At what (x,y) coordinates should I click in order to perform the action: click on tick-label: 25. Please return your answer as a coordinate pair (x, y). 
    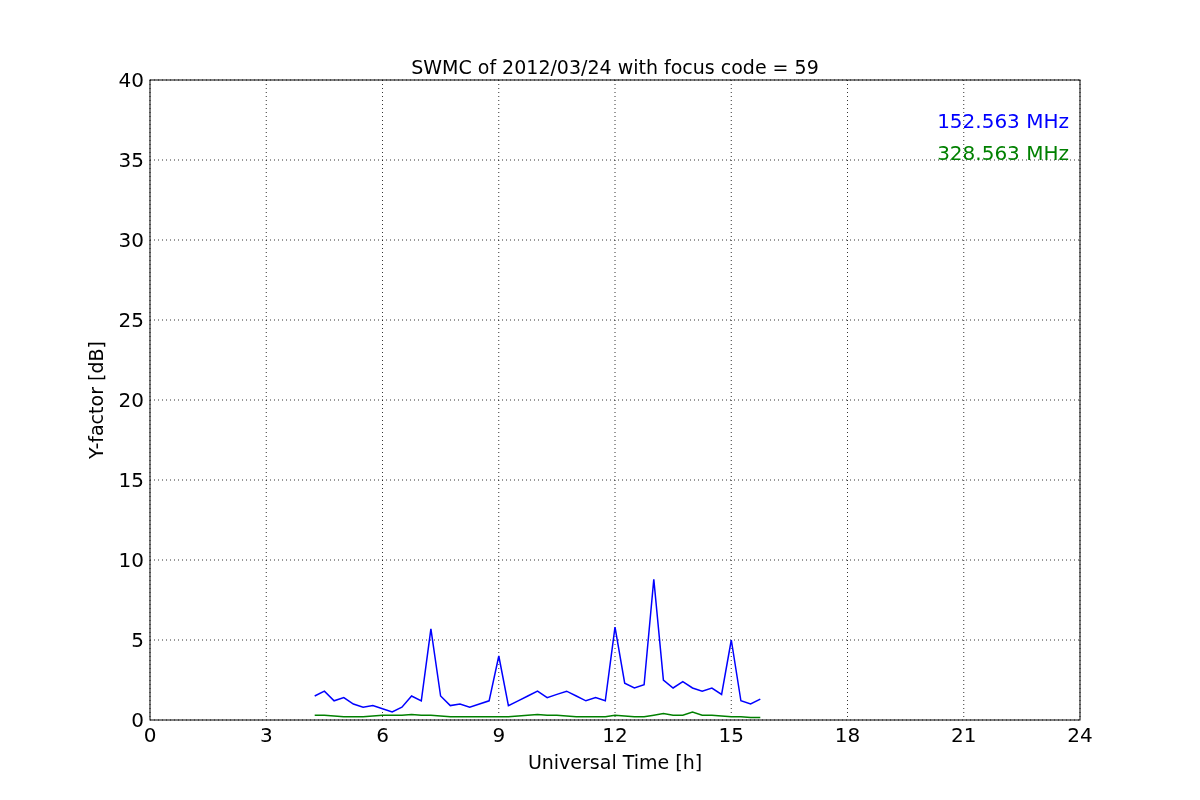
    Looking at the image, I should click on (131, 320).